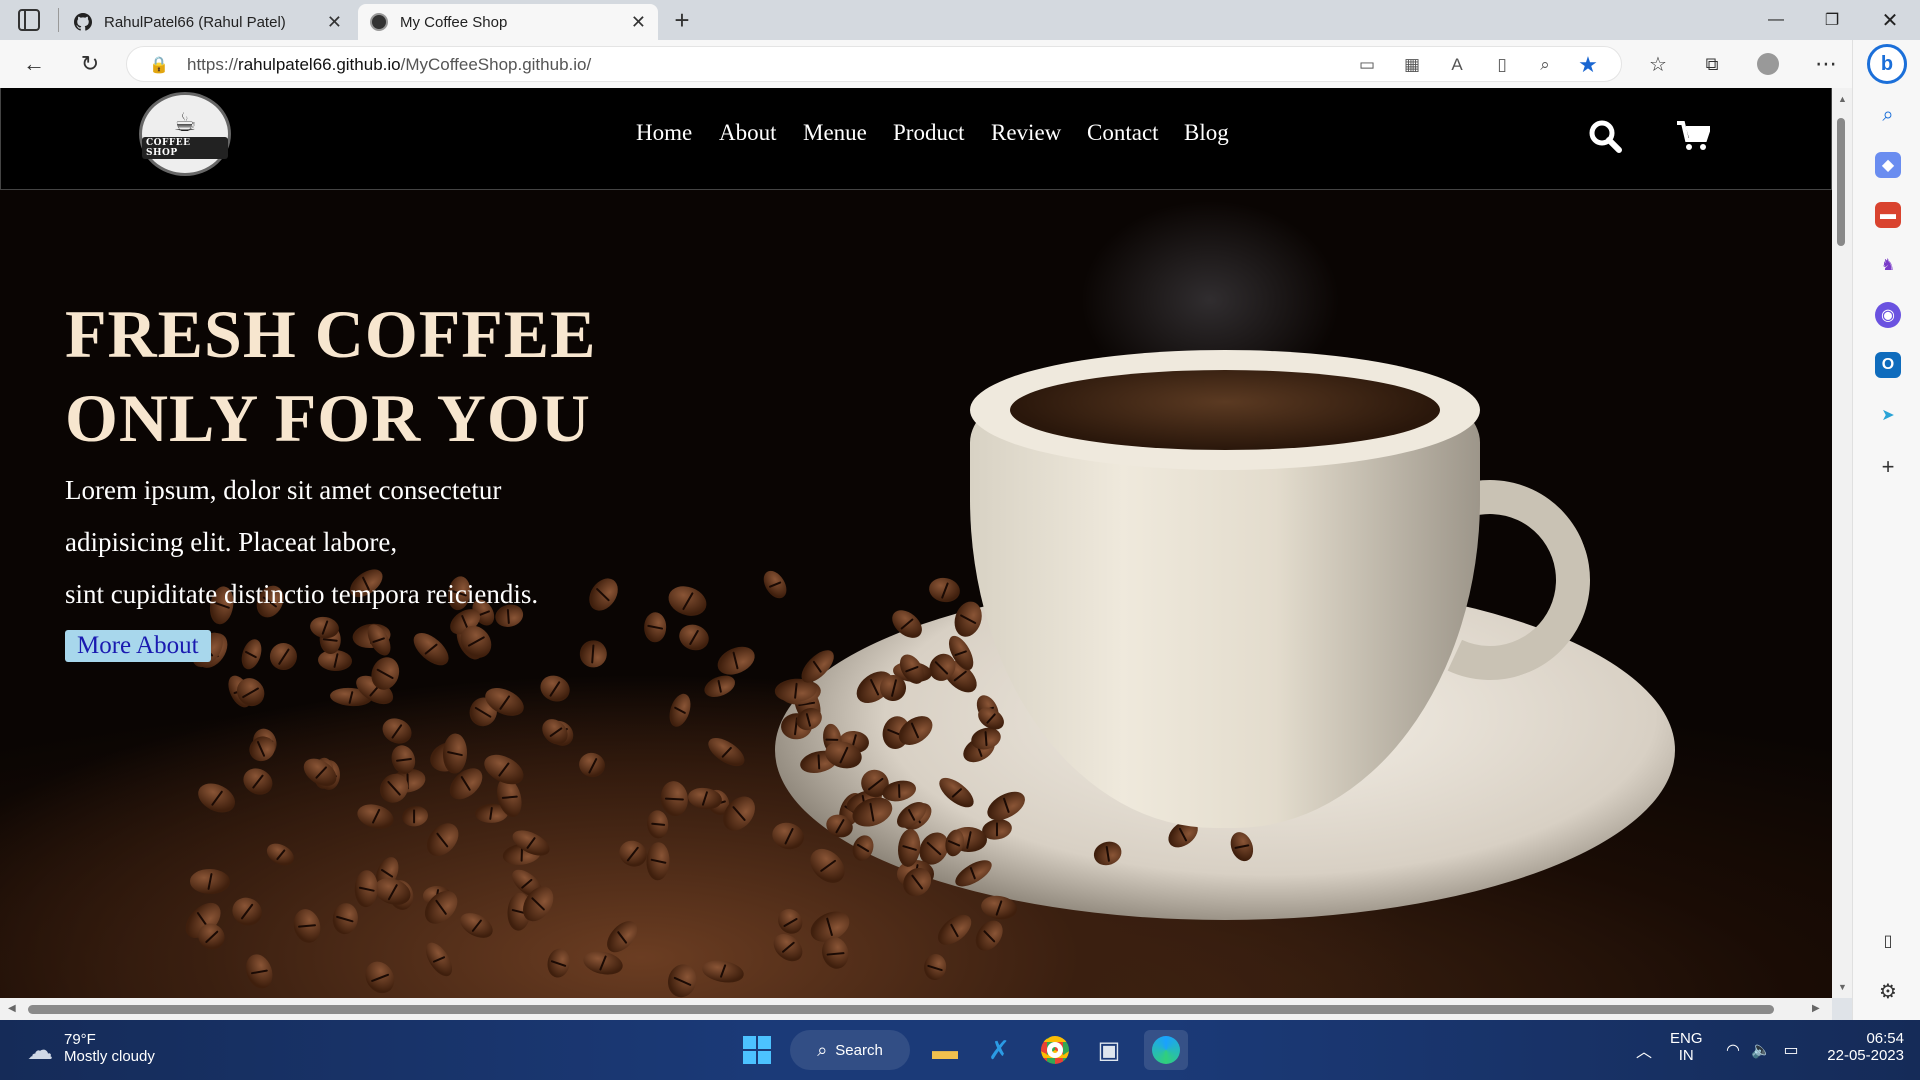 The height and width of the screenshot is (1080, 1920). I want to click on tab-coffee-shop: My Coffee Shop ✕, so click(508, 22).